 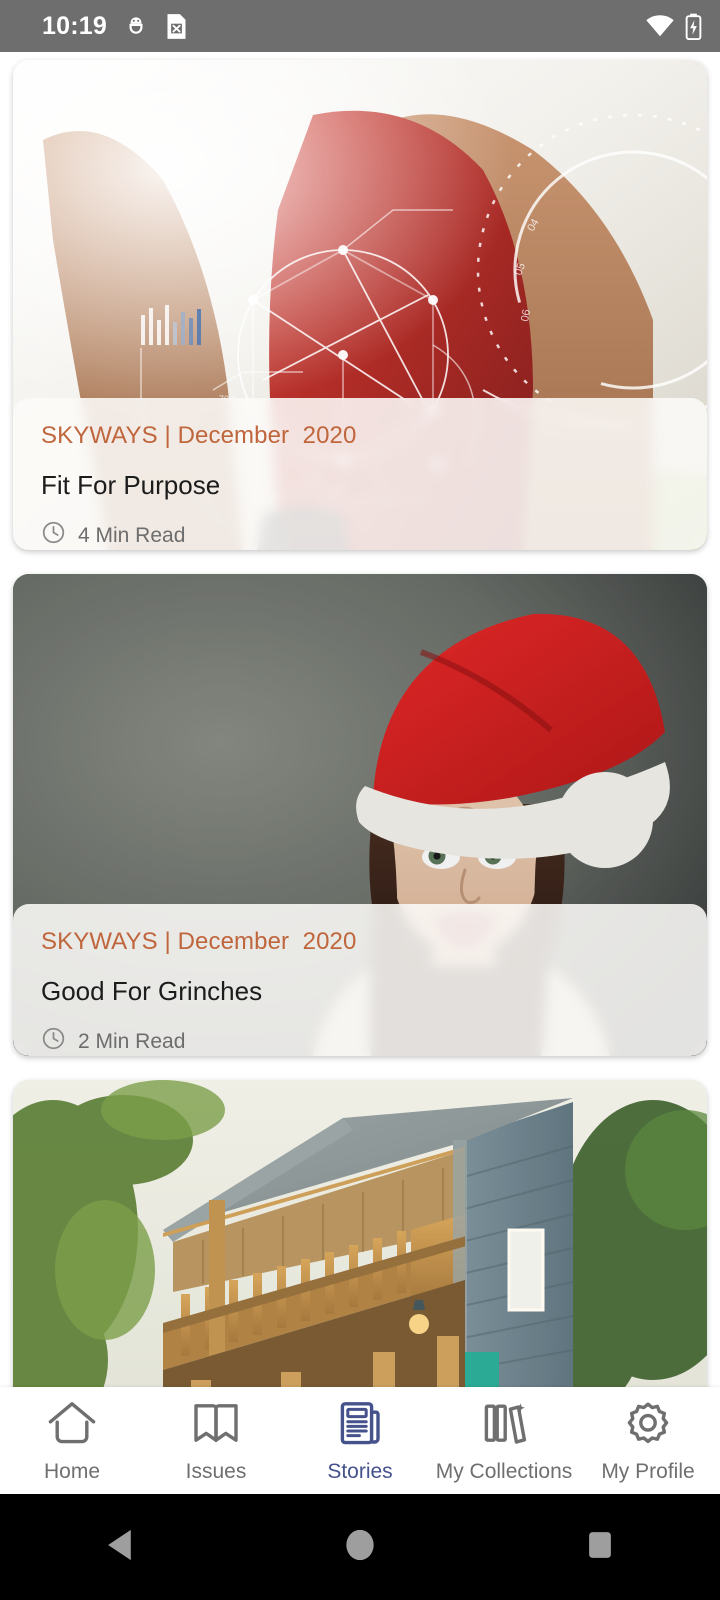 I want to click on bookmark-open-book-icon, so click(x=216, y=1425).